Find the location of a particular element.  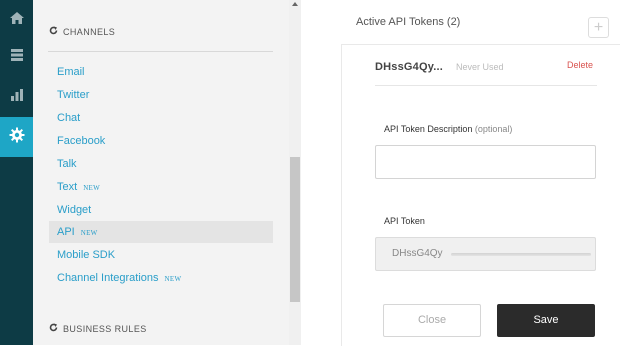

sidebar-item-widget: Widget is located at coordinates (161, 210).